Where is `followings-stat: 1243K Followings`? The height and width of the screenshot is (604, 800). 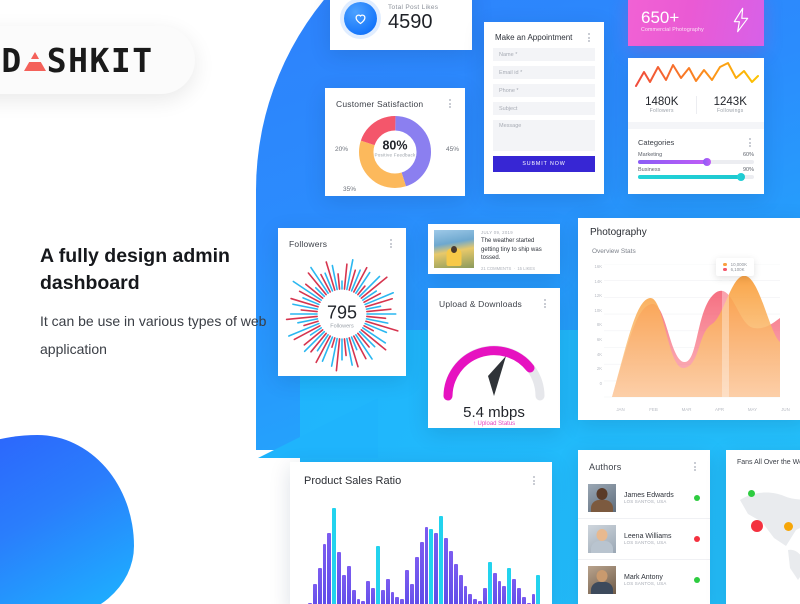 followings-stat: 1243K Followings is located at coordinates (730, 105).